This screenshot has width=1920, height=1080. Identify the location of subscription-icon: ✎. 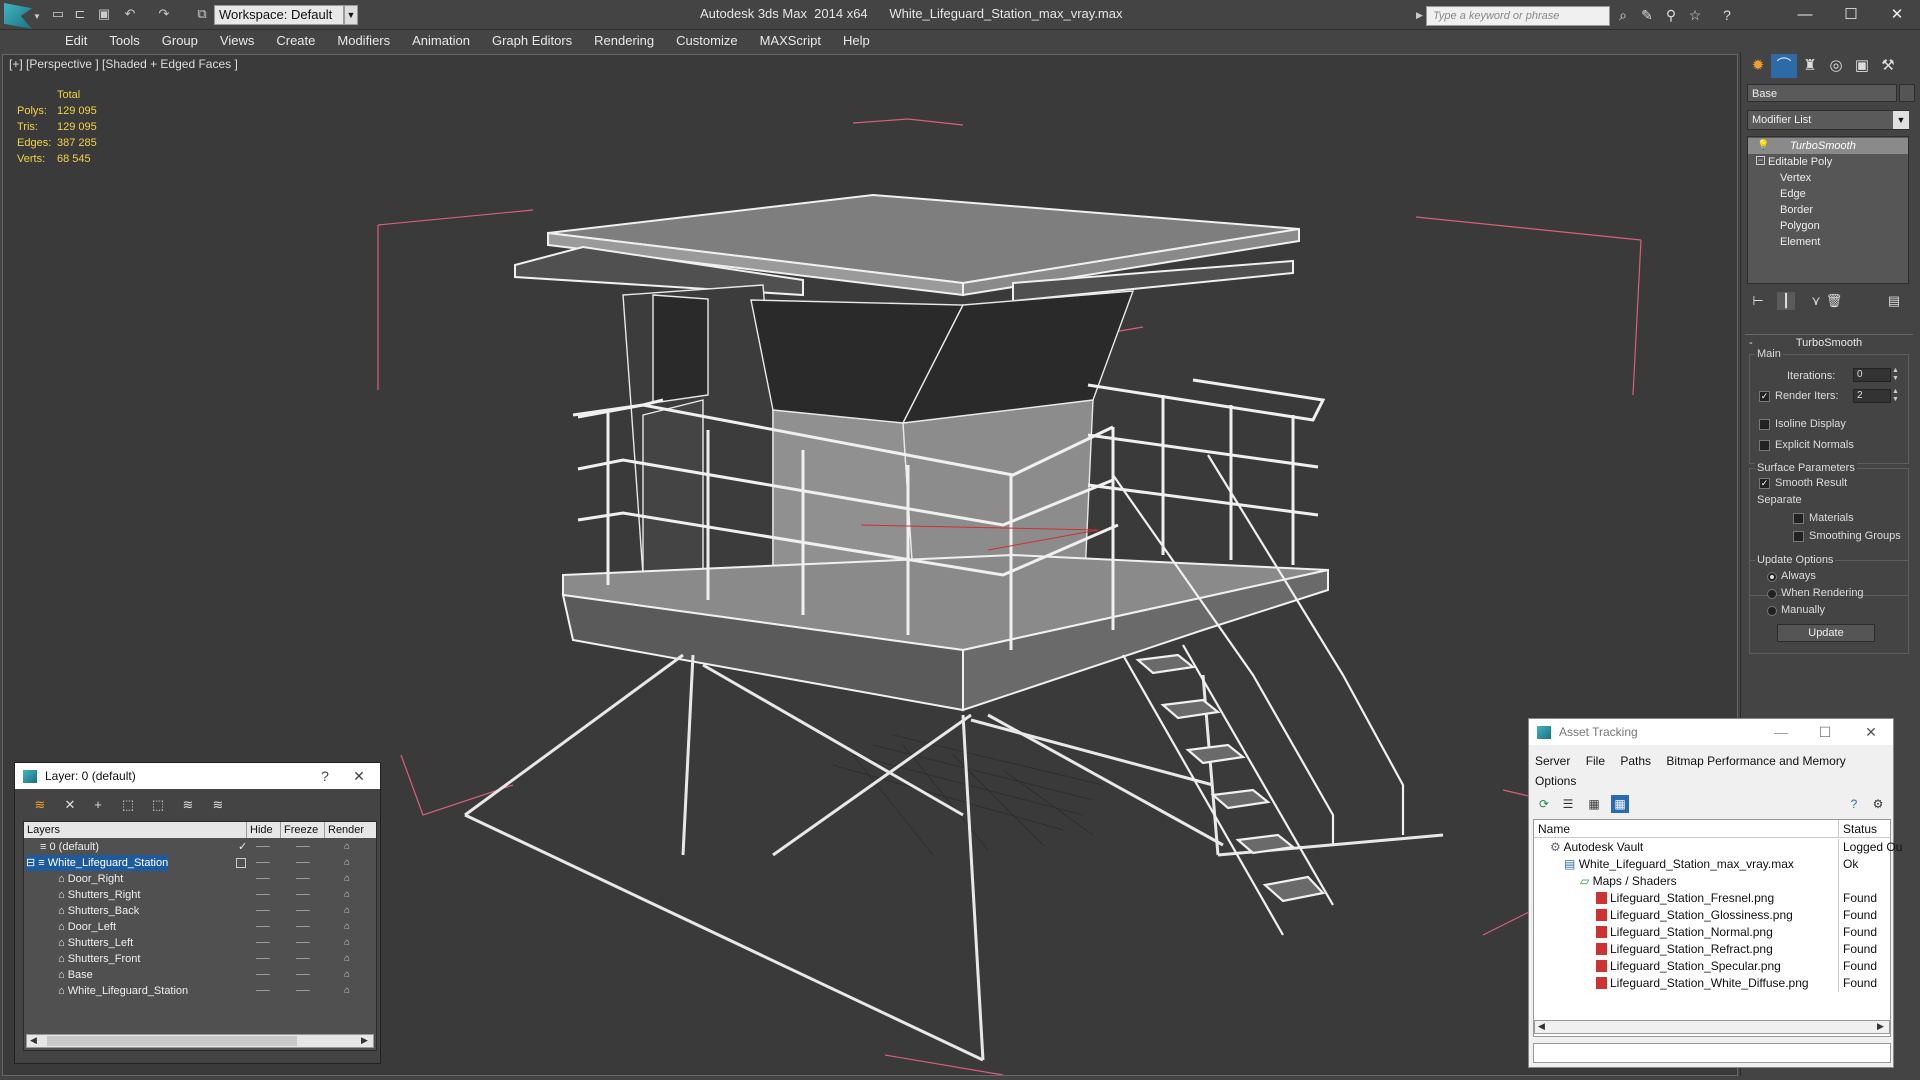
(1647, 15).